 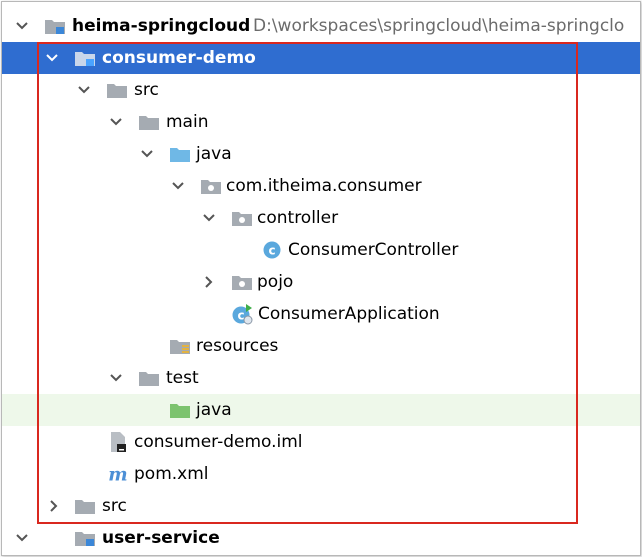 I want to click on iml-file-icon, so click(x=118, y=442).